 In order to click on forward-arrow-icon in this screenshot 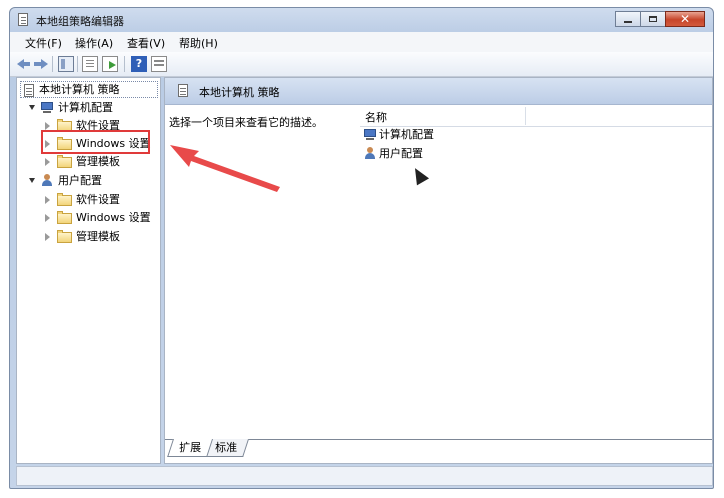, I will do `click(44, 64)`.